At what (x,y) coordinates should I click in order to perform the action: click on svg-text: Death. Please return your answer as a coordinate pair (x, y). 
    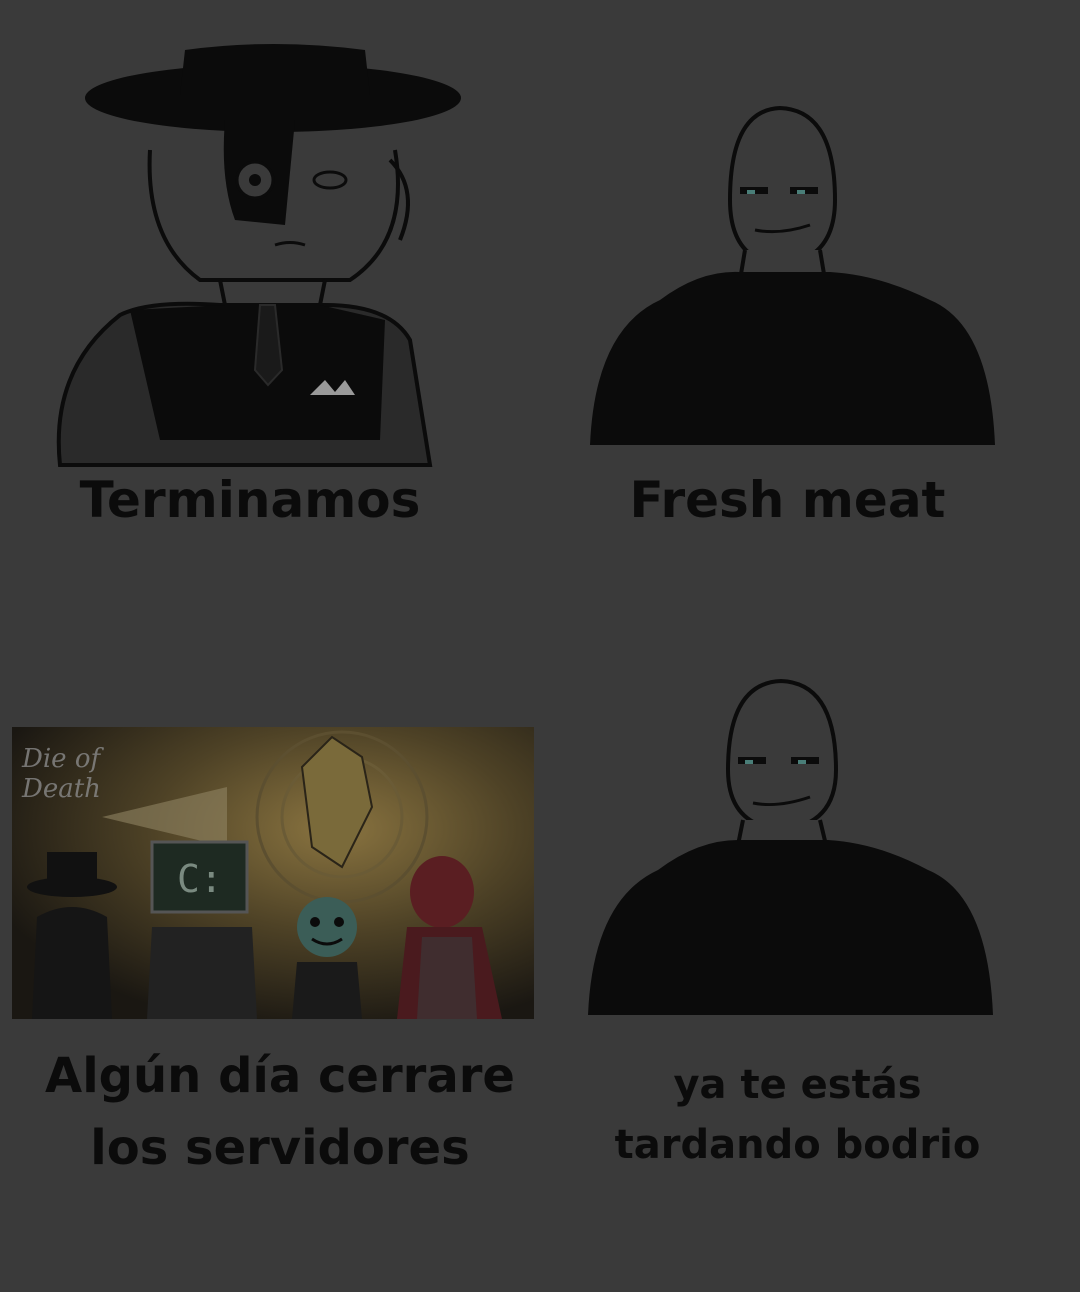
    Looking at the image, I should click on (61, 789).